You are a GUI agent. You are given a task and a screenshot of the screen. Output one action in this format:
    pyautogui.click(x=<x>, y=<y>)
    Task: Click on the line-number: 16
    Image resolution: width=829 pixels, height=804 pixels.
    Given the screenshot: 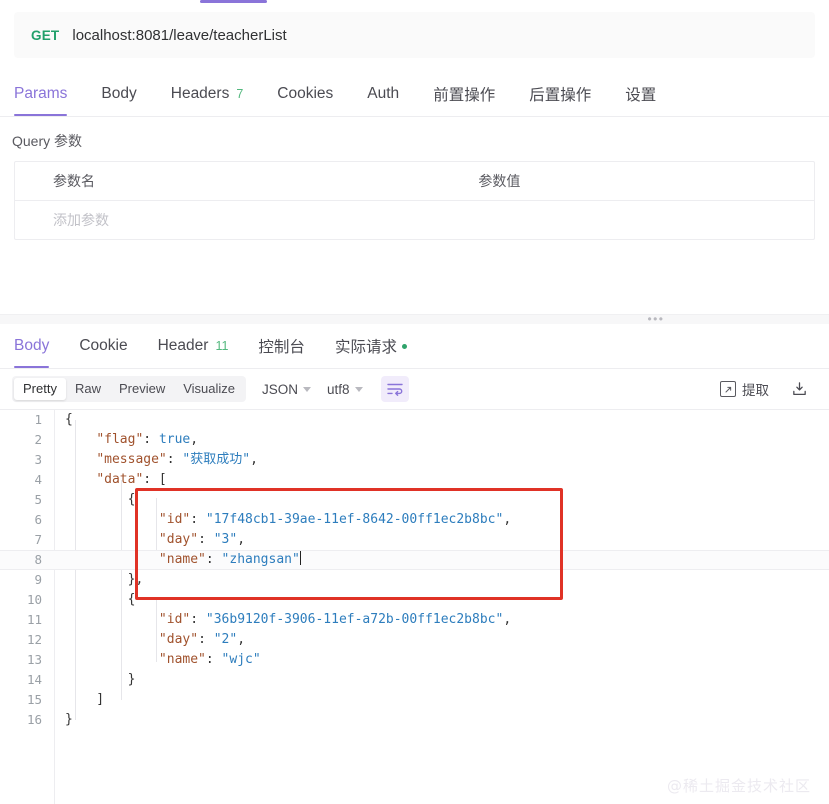 What is the action you would take?
    pyautogui.click(x=34, y=719)
    